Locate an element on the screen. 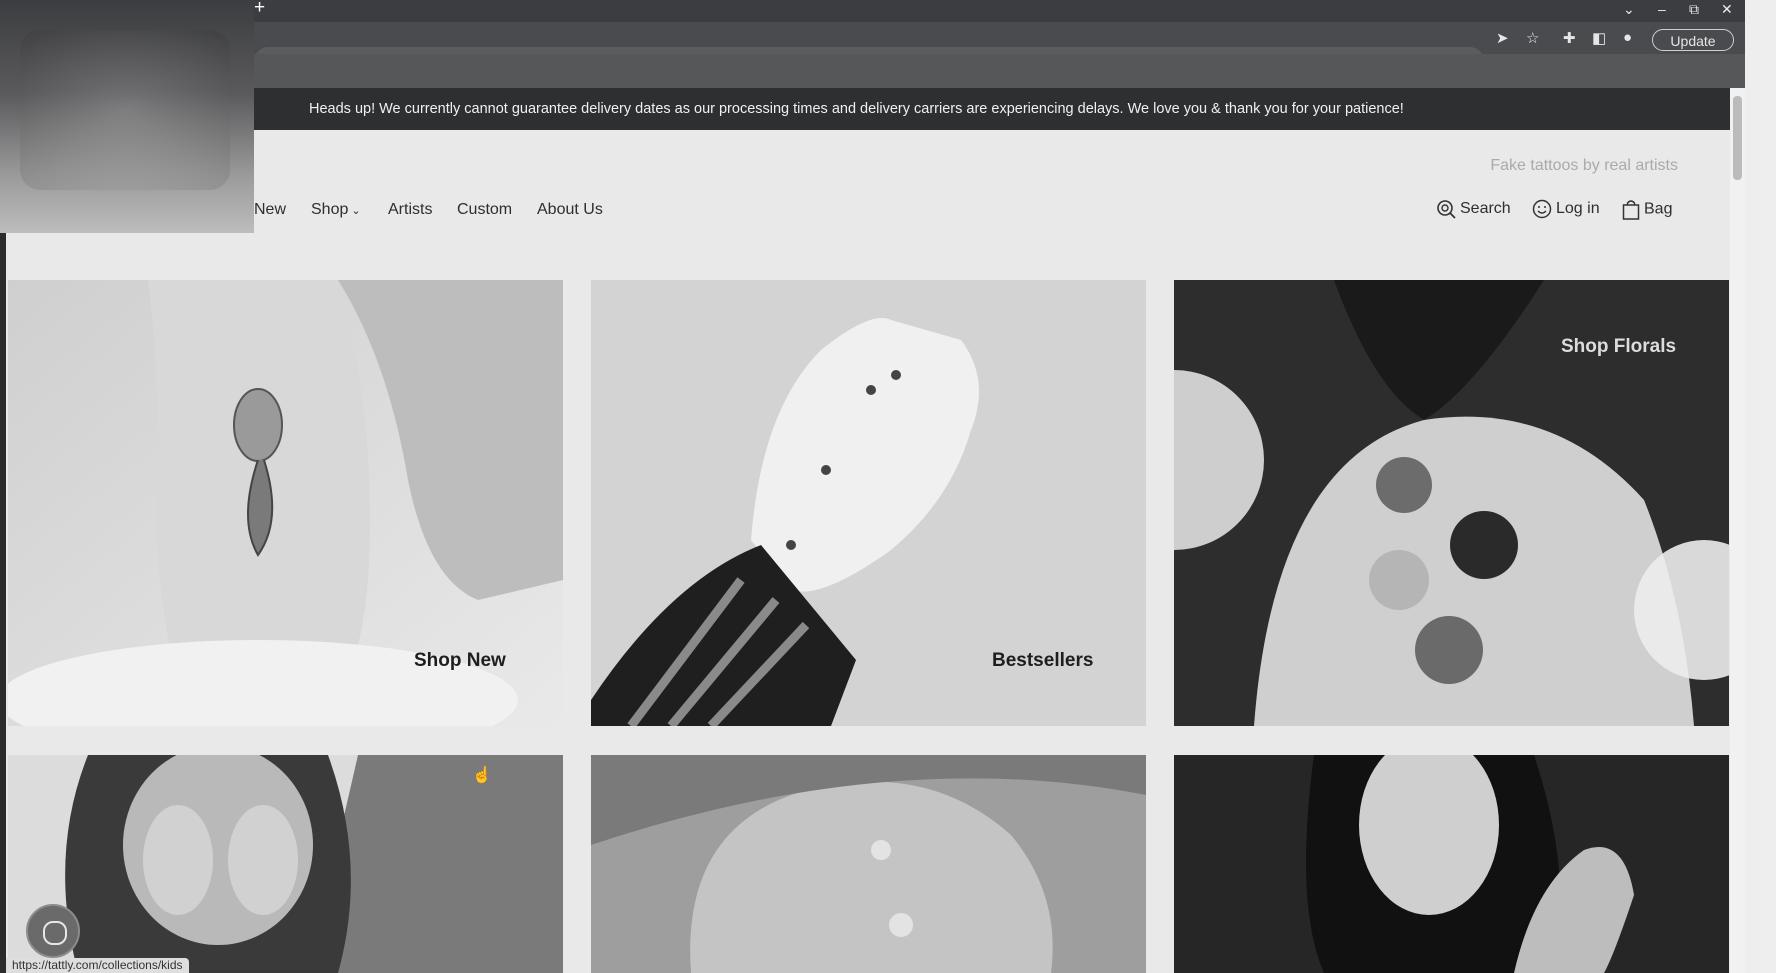 This screenshot has height=973, width=1776. tile-bestsellers: Bestsellers is located at coordinates (868, 503).